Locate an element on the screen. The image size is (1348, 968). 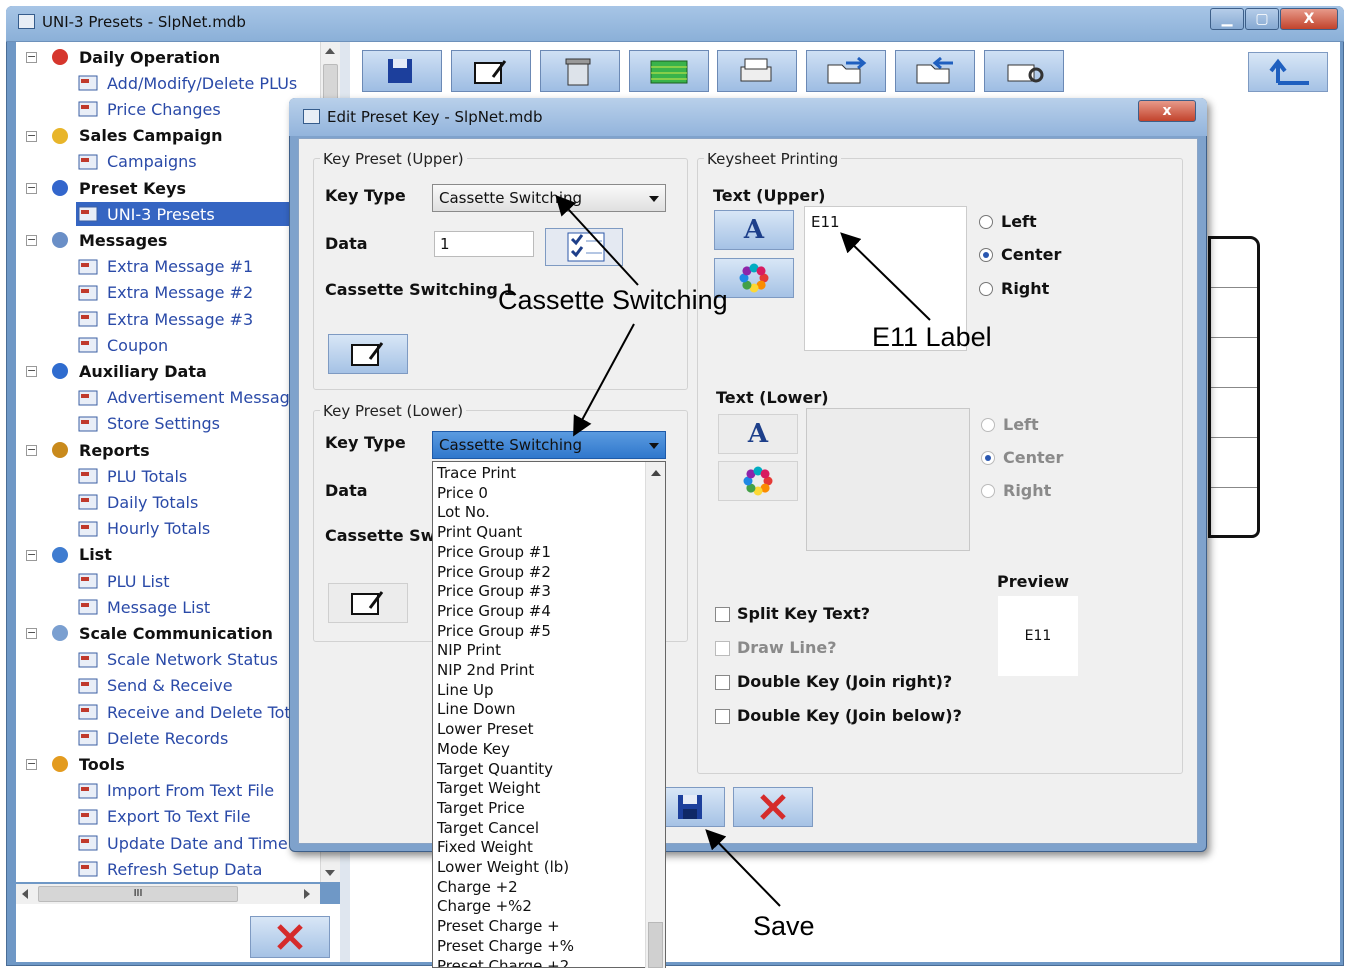
arrow-to-save is located at coordinates (743, 868).